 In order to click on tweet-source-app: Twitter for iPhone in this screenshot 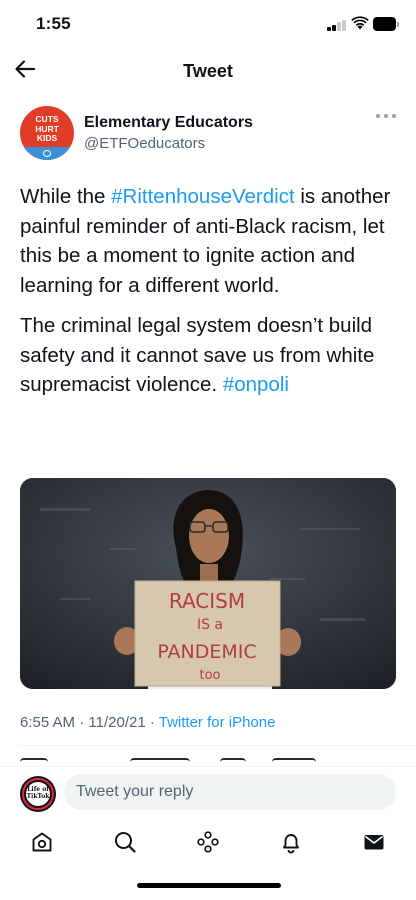, I will do `click(217, 722)`.